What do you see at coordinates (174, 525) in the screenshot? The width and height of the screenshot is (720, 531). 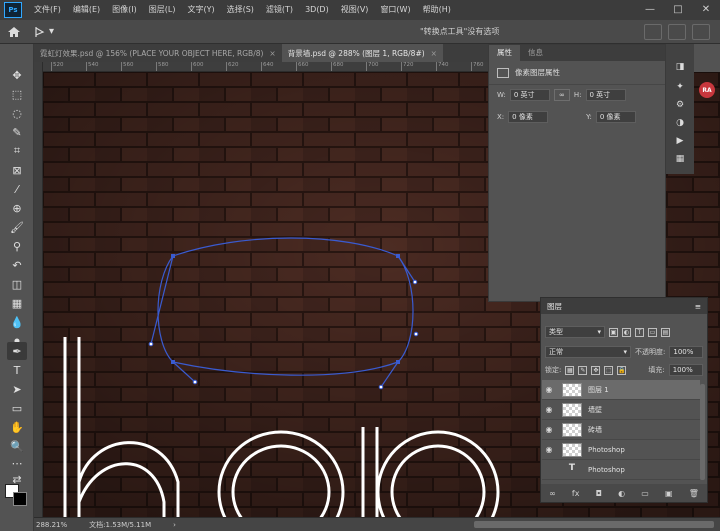 I see `status-menu-arrow: ›` at bounding box center [174, 525].